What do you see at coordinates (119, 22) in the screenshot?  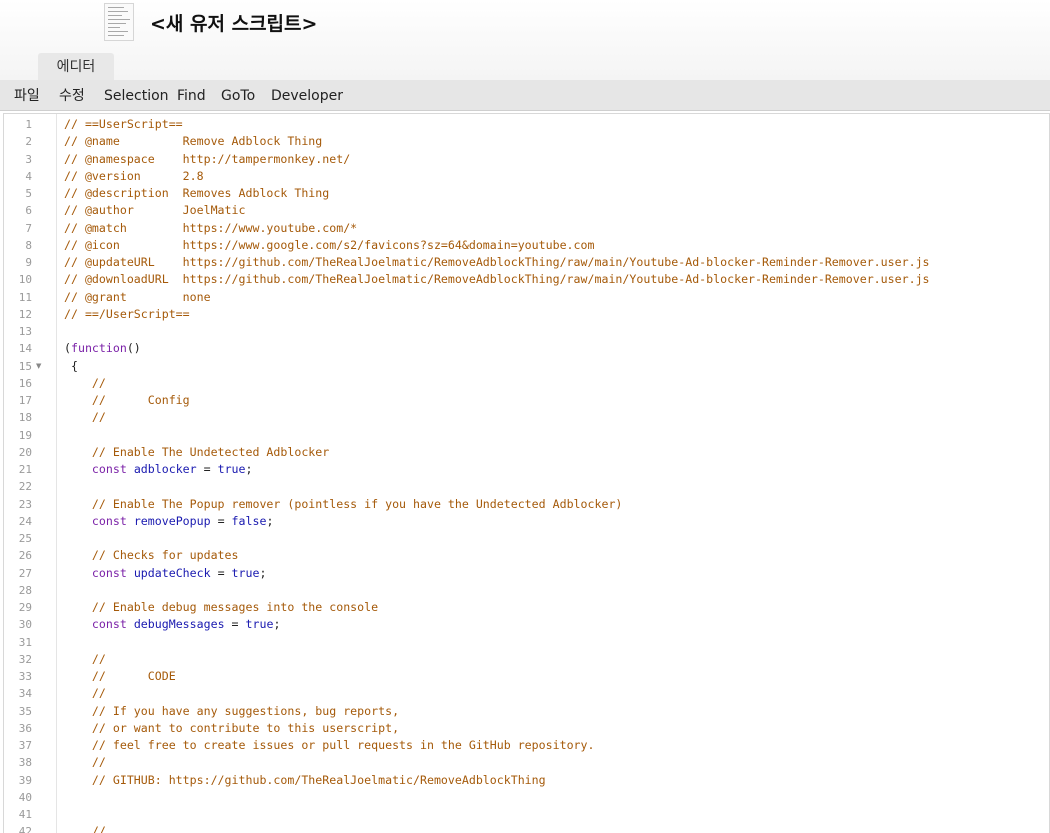 I see `script-icon` at bounding box center [119, 22].